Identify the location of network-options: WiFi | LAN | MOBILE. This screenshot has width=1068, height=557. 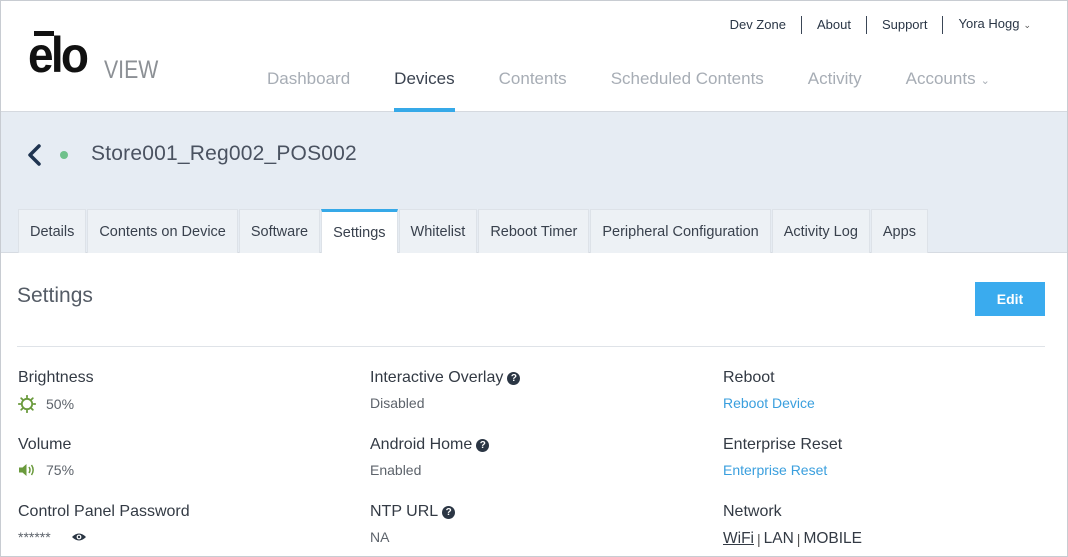
(792, 539).